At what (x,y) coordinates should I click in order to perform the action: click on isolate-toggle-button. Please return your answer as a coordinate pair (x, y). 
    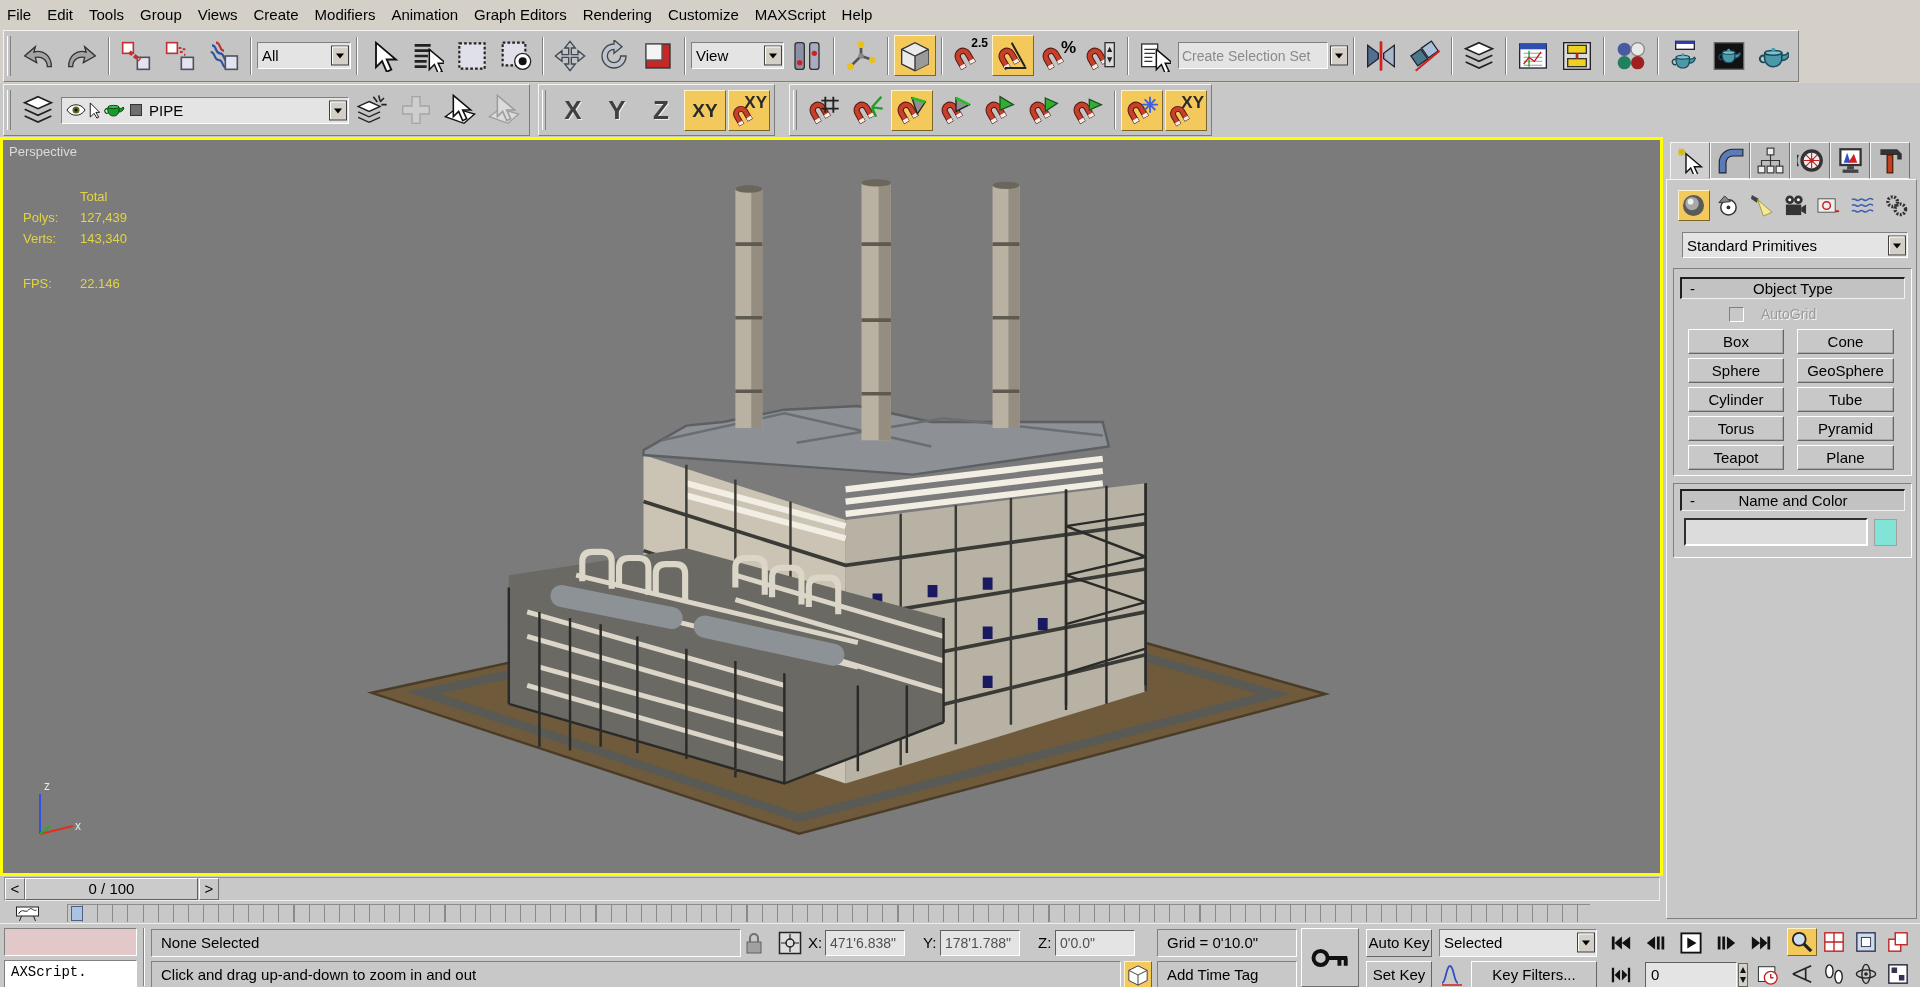
    Looking at the image, I should click on (1138, 974).